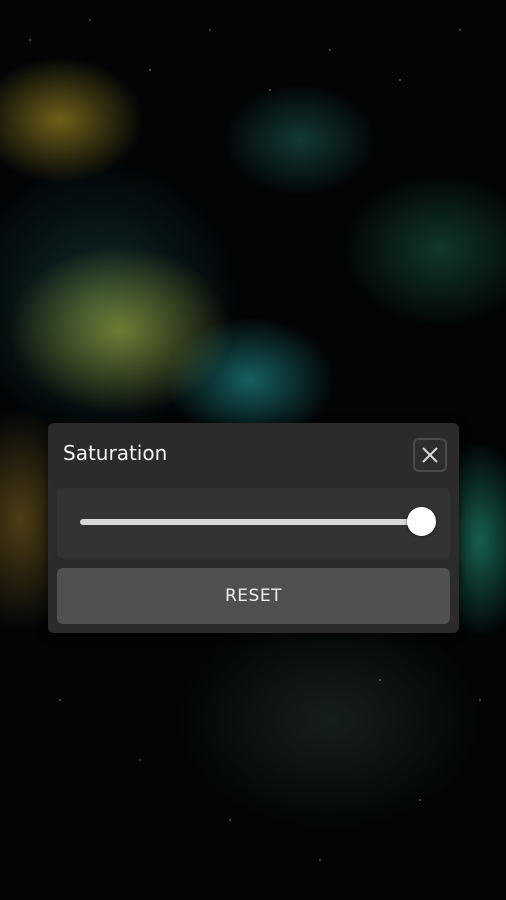 The image size is (506, 900). What do you see at coordinates (421, 521) in the screenshot?
I see `slider-thumb` at bounding box center [421, 521].